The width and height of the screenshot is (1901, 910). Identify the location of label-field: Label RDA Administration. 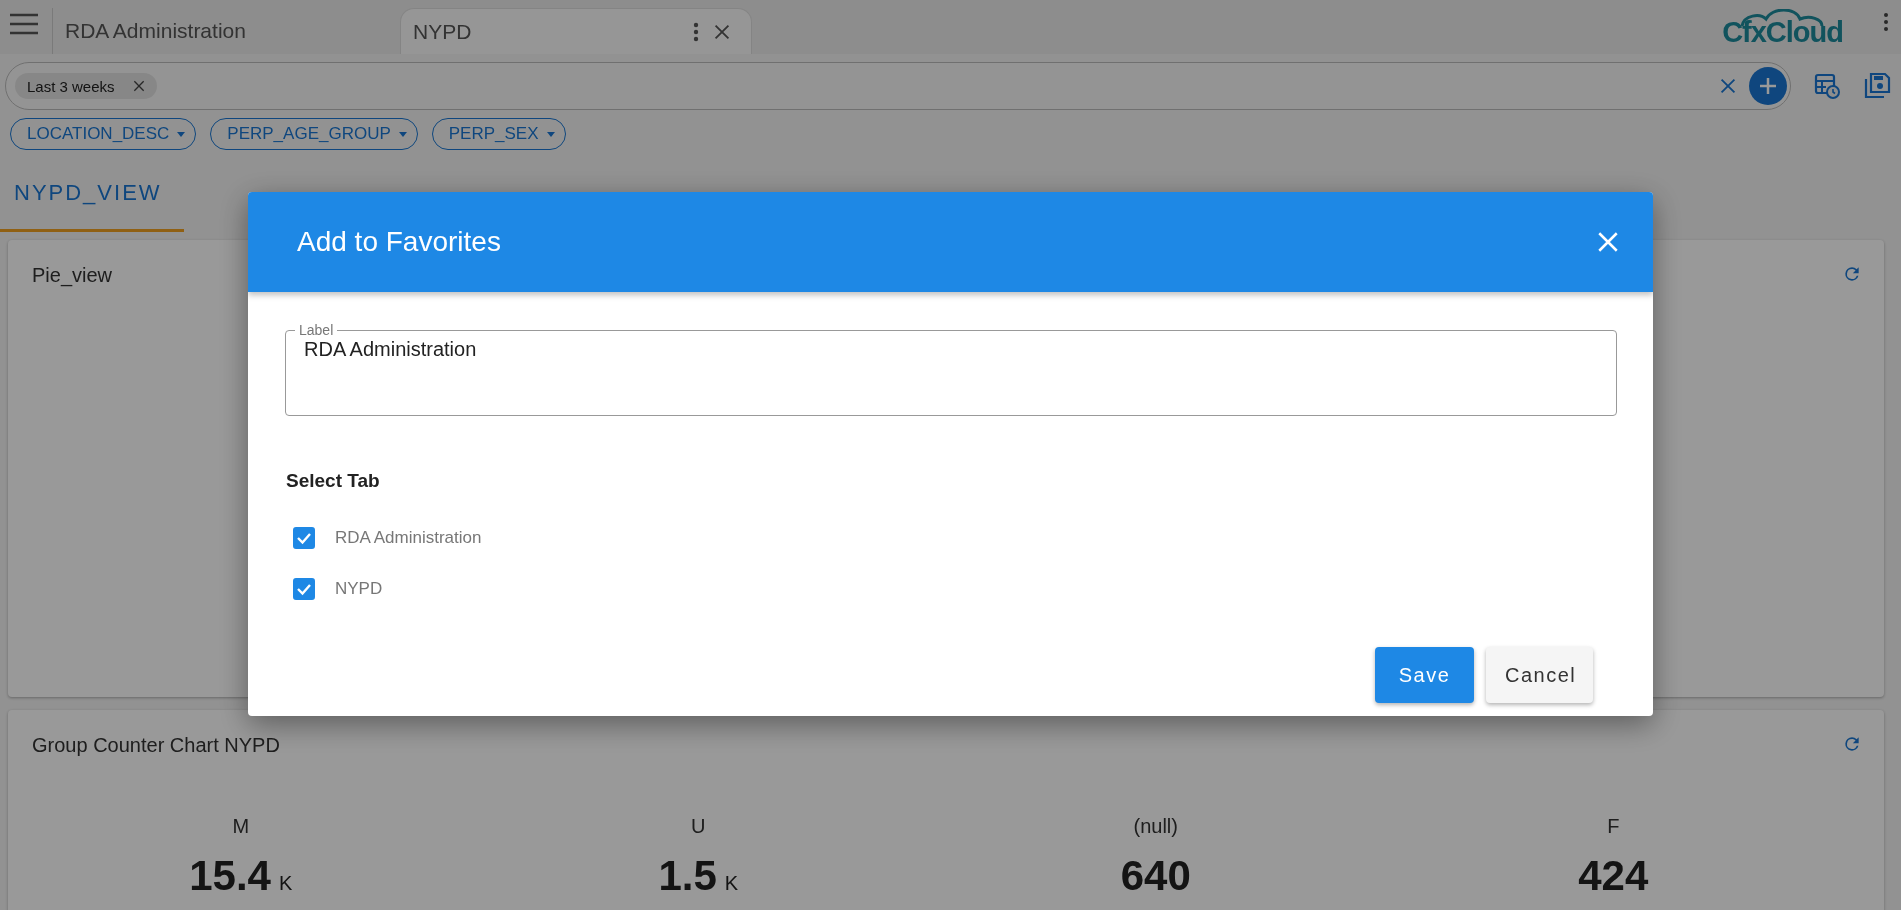
(951, 369).